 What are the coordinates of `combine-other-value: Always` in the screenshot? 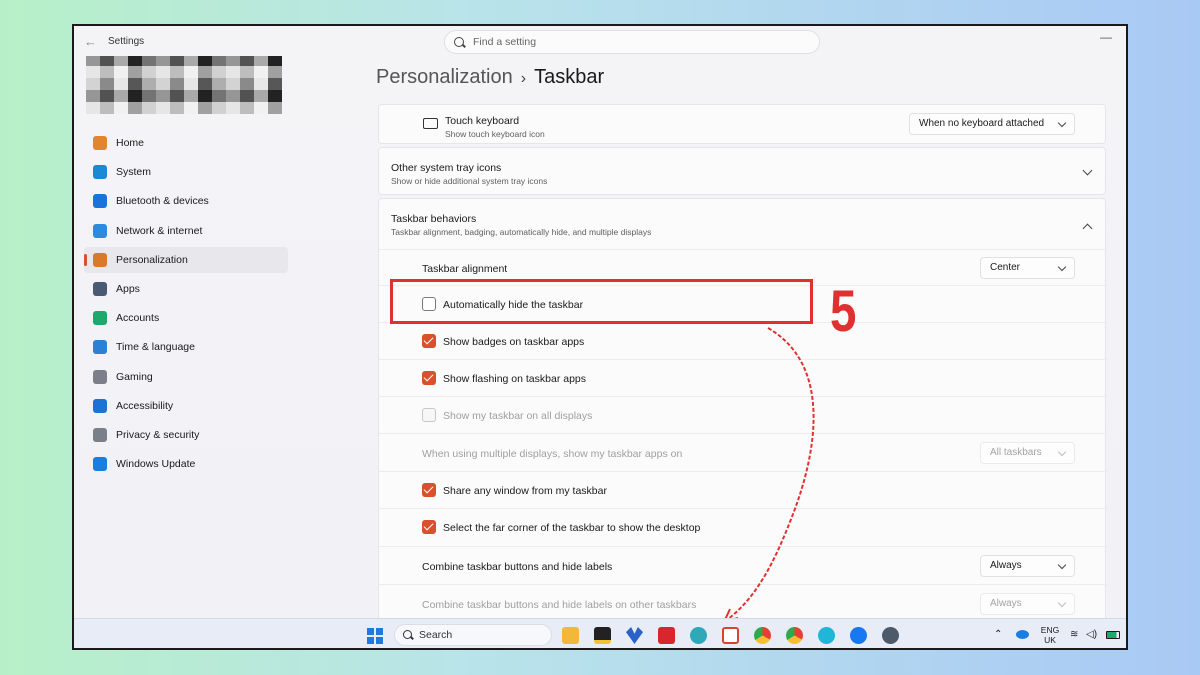 It's located at (1006, 603).